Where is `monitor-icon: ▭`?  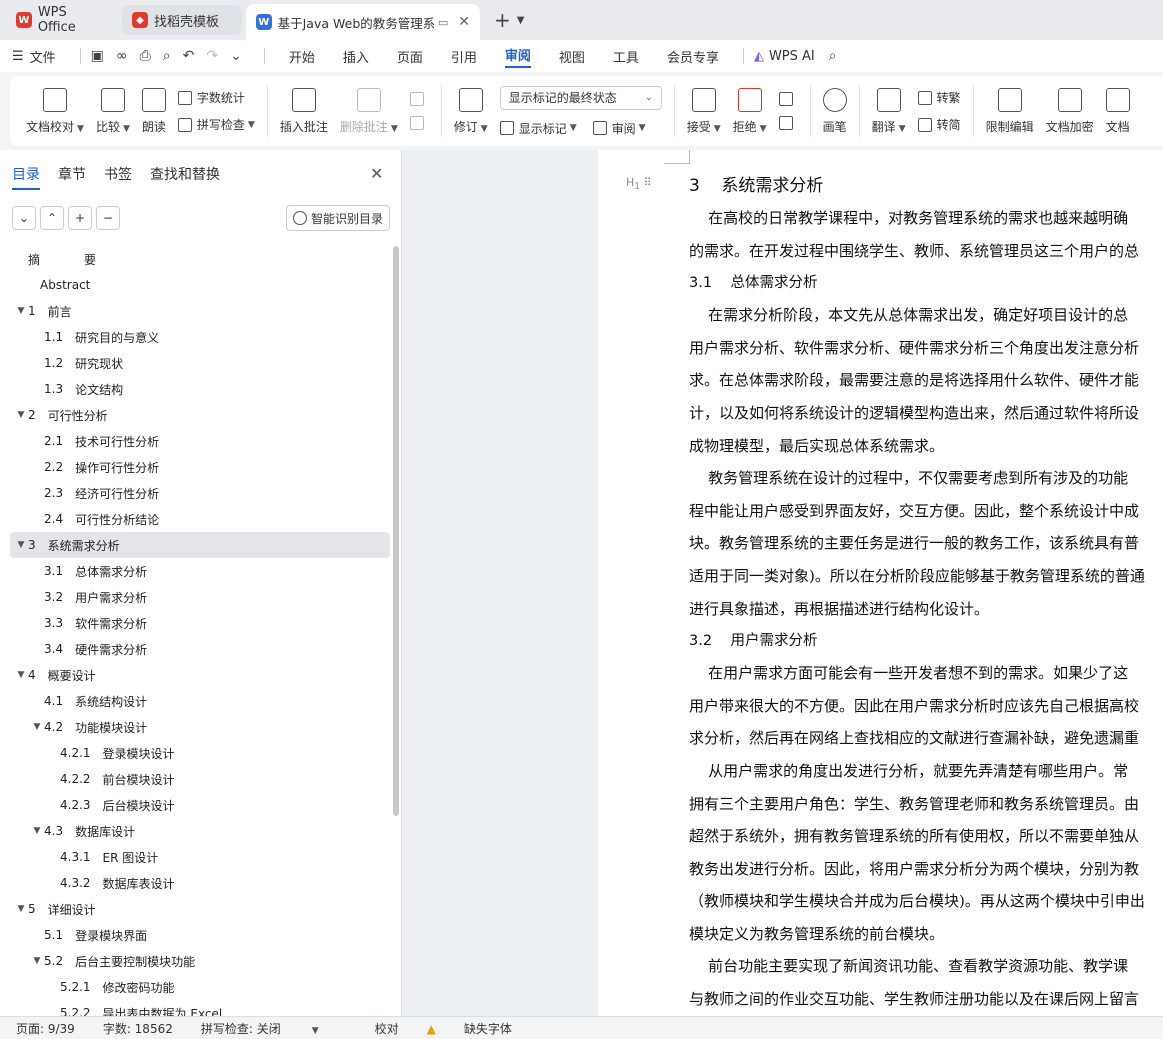 monitor-icon: ▭ is located at coordinates (443, 22).